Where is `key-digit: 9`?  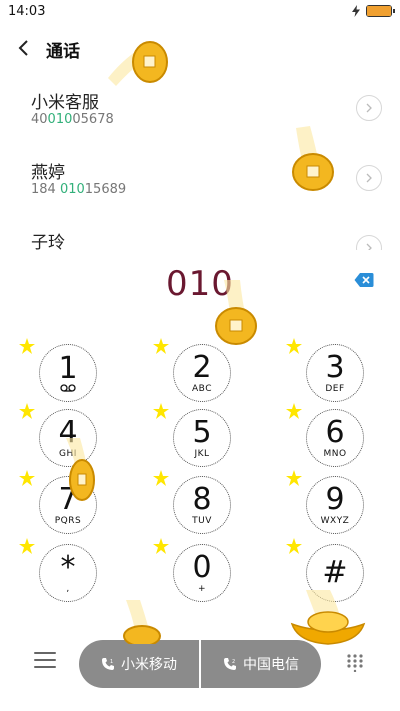 key-digit: 9 is located at coordinates (335, 499).